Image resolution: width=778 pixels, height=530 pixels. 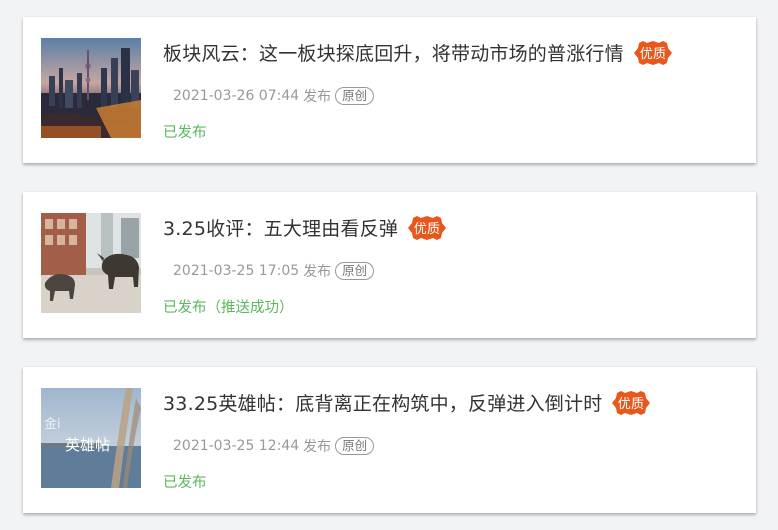 I want to click on article-meta: 2021-03-26 07:44 发布 原创, so click(x=274, y=96).